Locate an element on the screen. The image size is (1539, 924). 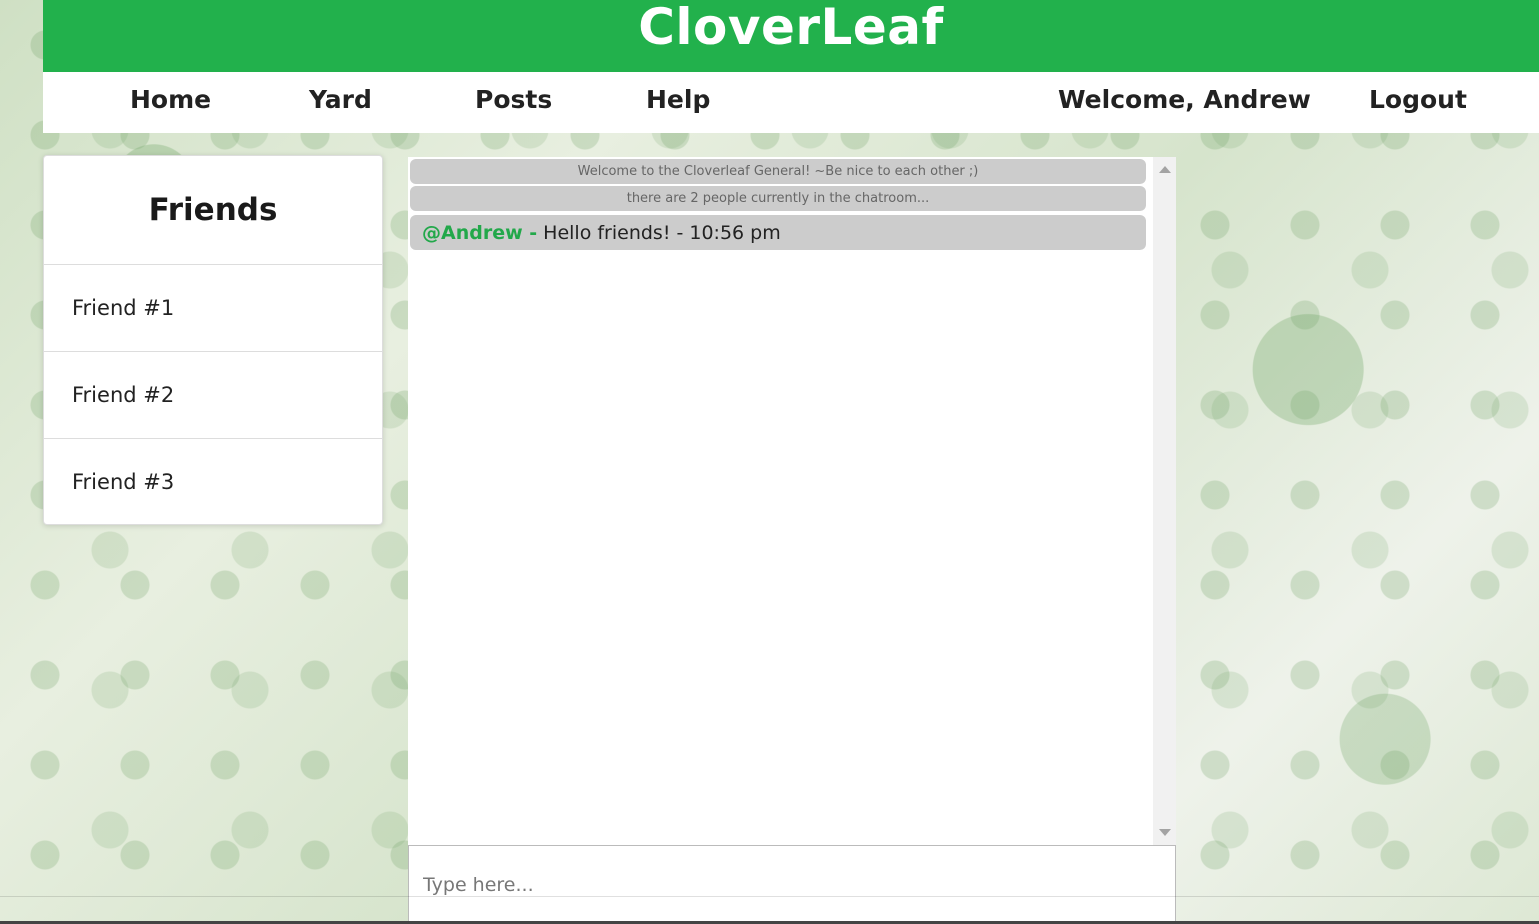
scroll-down-icon is located at coordinates (1165, 832).